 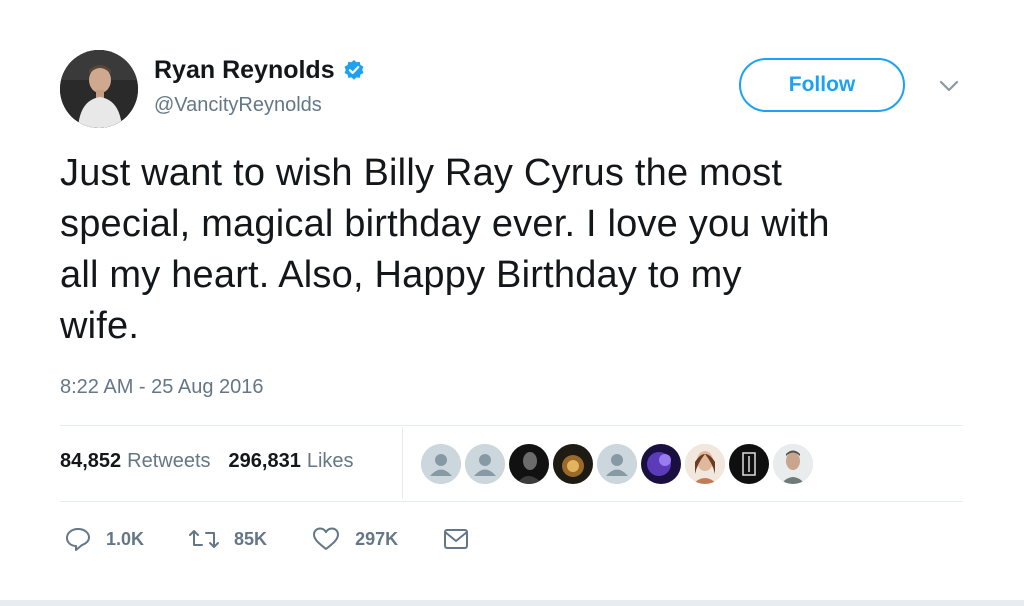 What do you see at coordinates (78, 539) in the screenshot?
I see `reply-icon` at bounding box center [78, 539].